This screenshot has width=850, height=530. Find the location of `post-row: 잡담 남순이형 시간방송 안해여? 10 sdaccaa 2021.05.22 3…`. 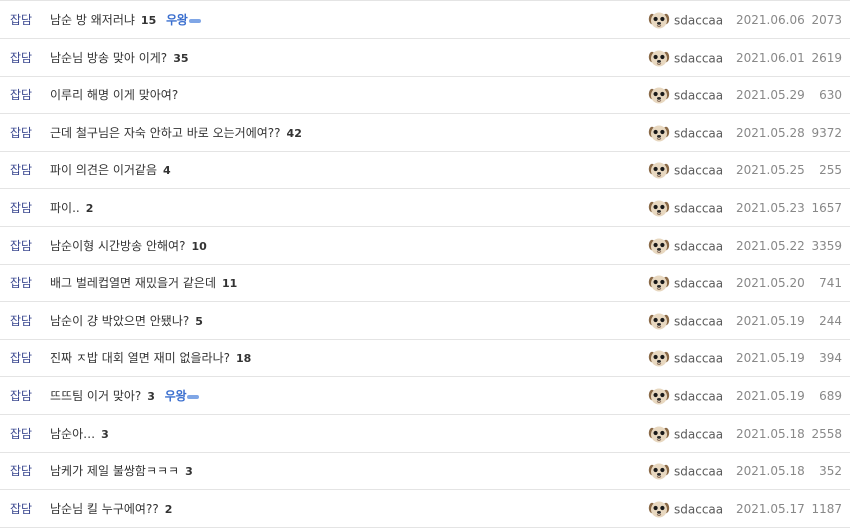

post-row: 잡담 남순이형 시간방송 안해여? 10 sdaccaa 2021.05.22 3… is located at coordinates (425, 246).